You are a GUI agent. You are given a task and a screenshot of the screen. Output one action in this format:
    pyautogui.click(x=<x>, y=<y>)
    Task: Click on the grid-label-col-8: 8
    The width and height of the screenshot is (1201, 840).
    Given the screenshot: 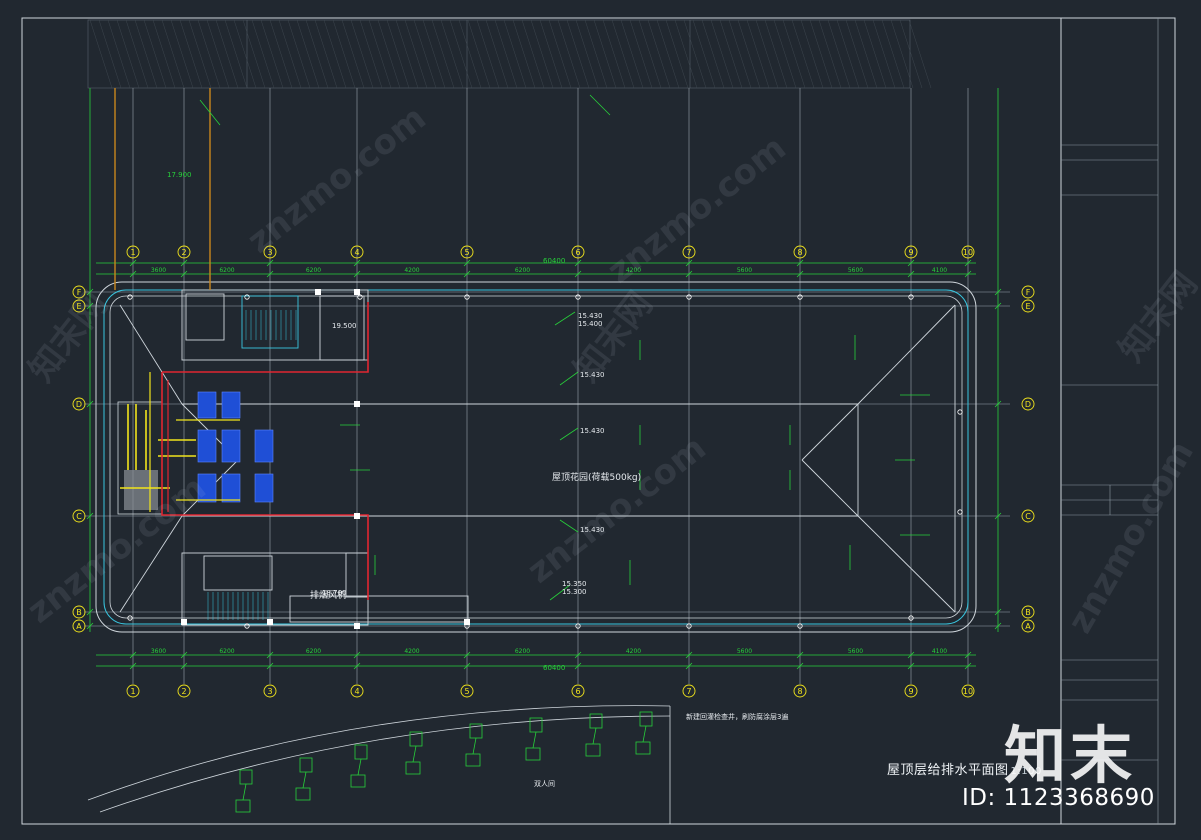 What is the action you would take?
    pyautogui.click(x=799, y=252)
    